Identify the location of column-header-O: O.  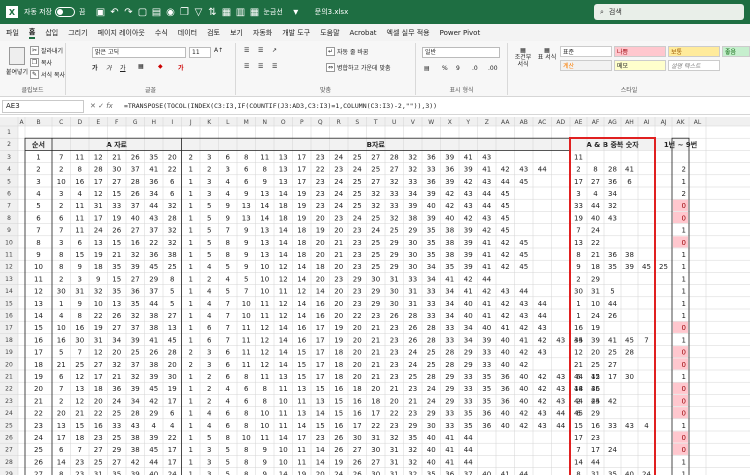
(283, 122).